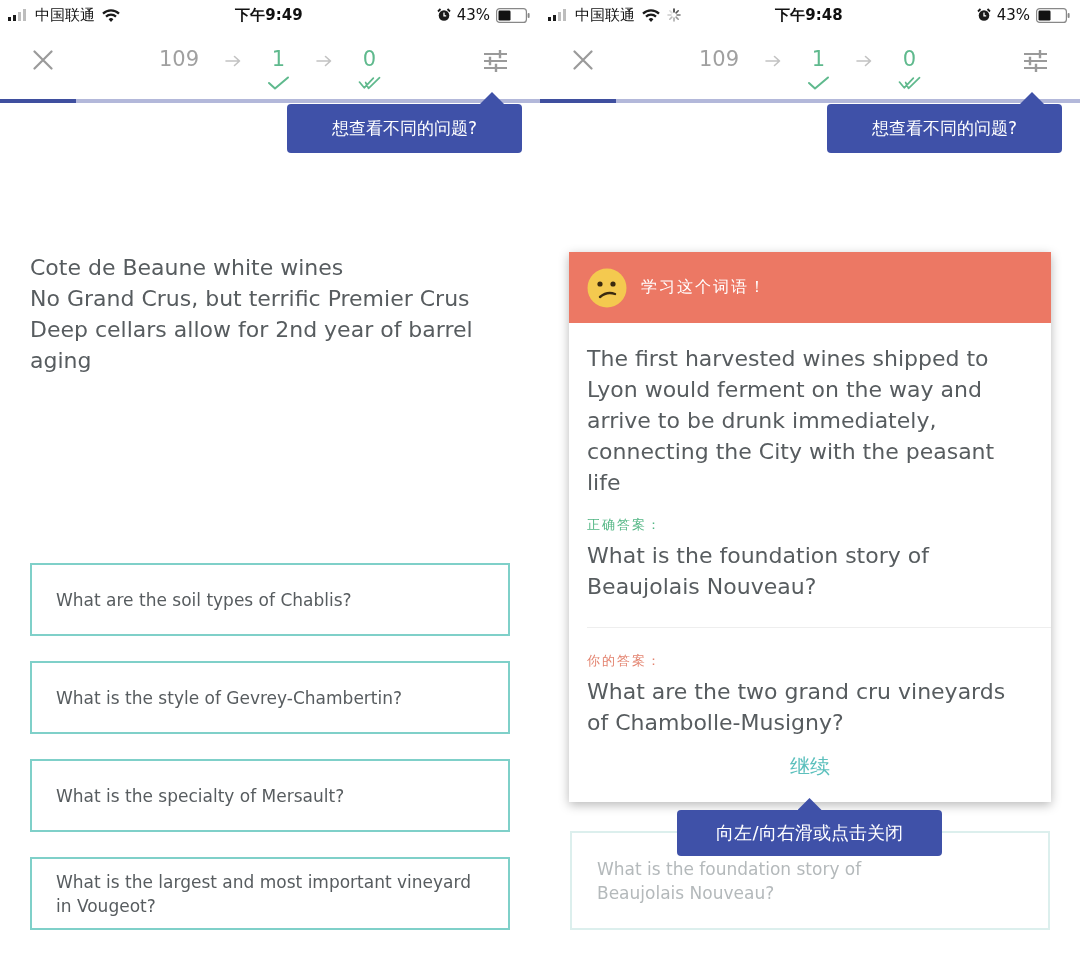 The width and height of the screenshot is (1080, 960). Describe the element at coordinates (270, 599) in the screenshot. I see `answer-option: What are the soil types of Chablis?` at that location.